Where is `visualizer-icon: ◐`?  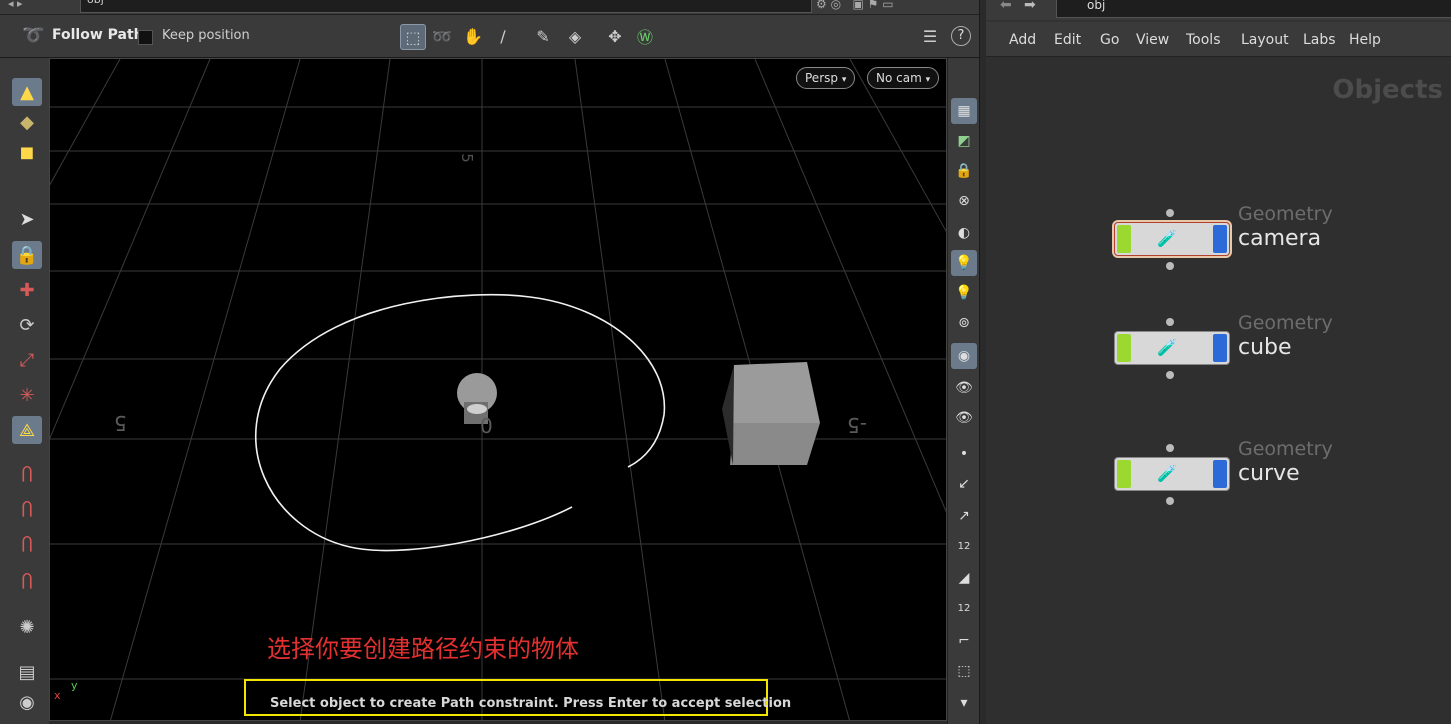
visualizer-icon: ◐ is located at coordinates (964, 233).